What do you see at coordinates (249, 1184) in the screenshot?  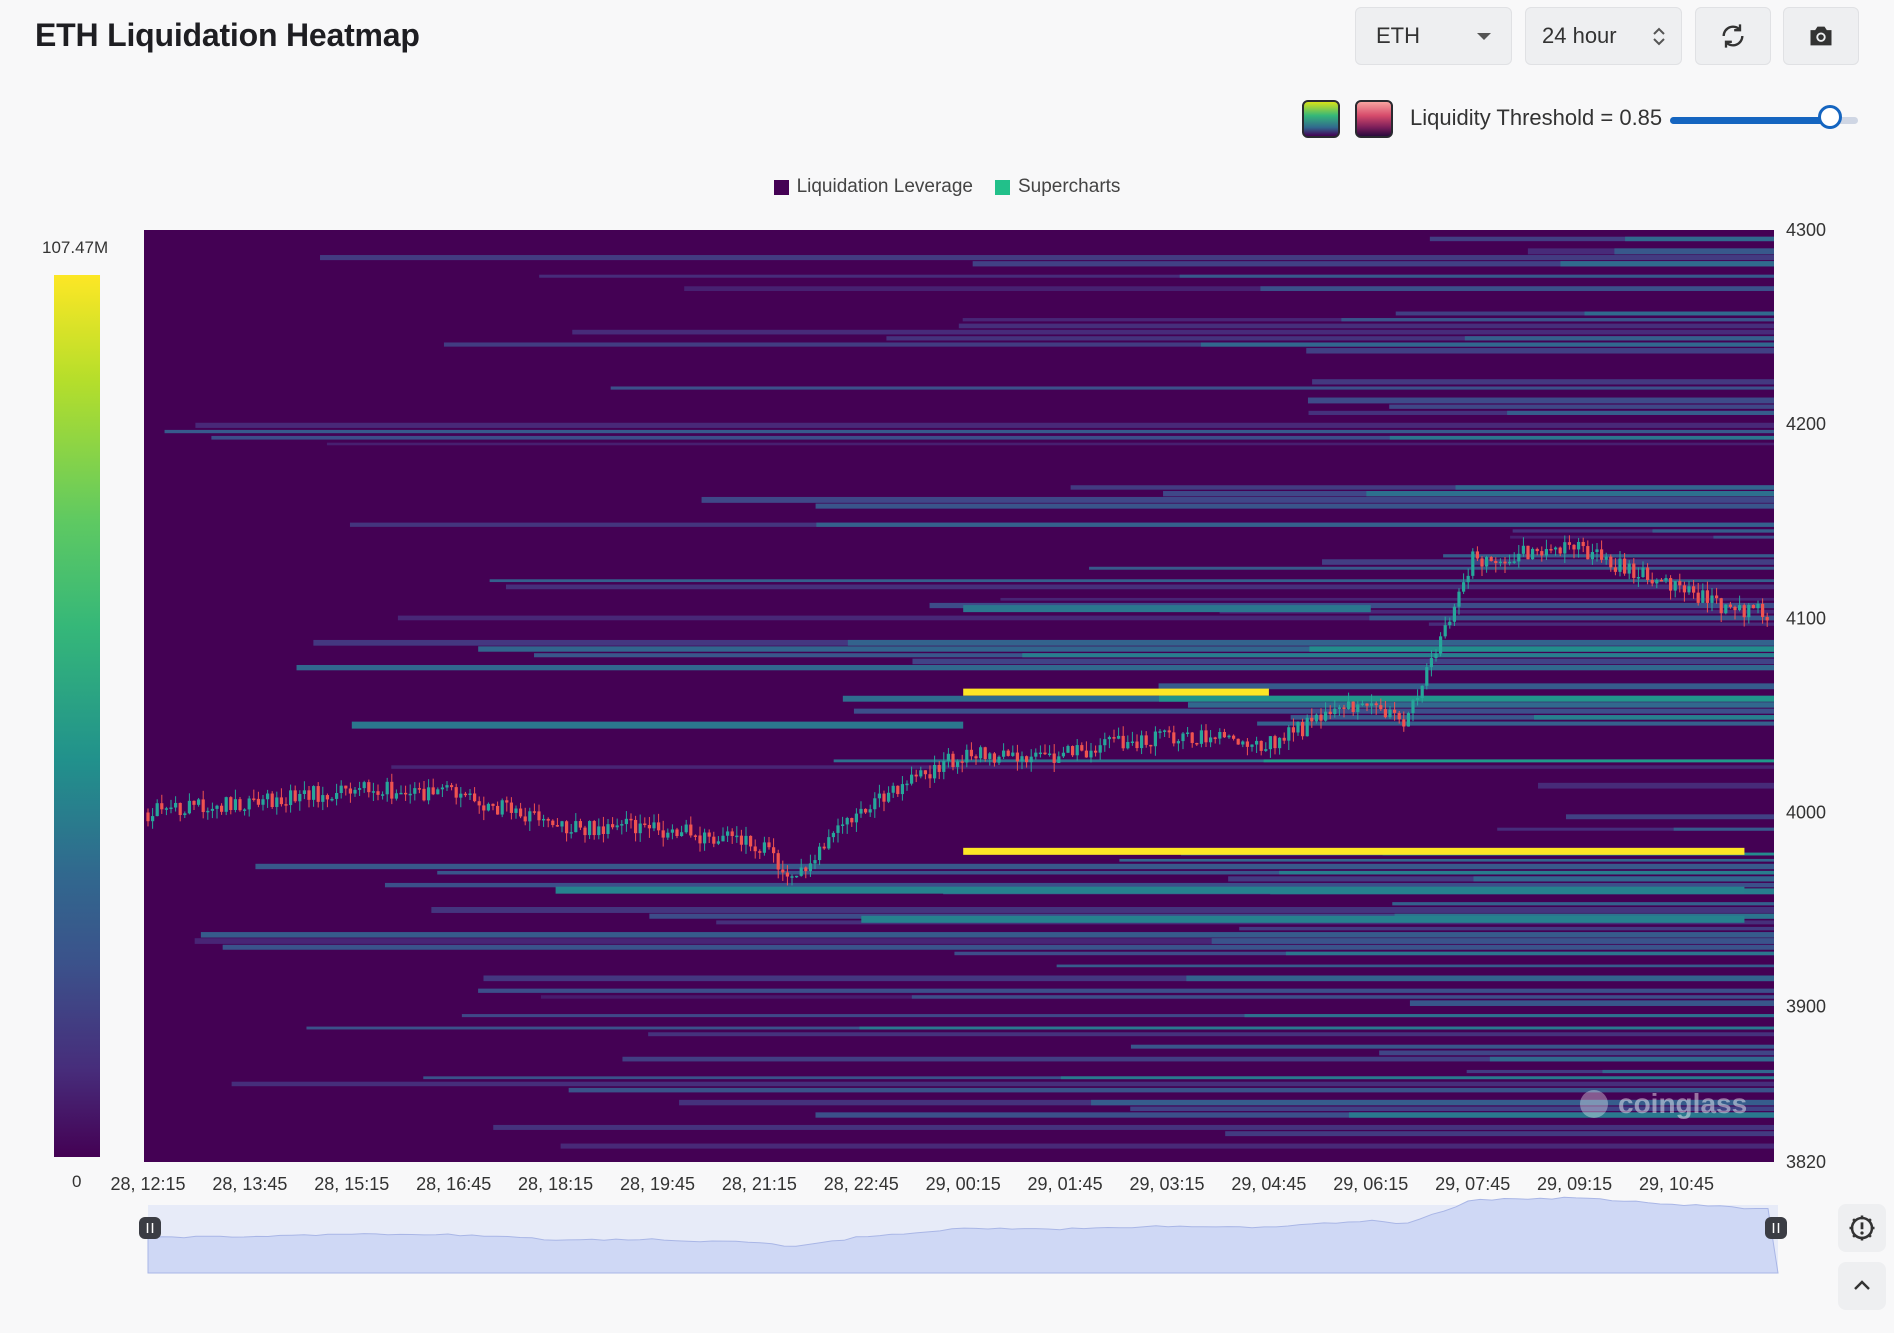 I see `x-tick-label: 28, 13:45` at bounding box center [249, 1184].